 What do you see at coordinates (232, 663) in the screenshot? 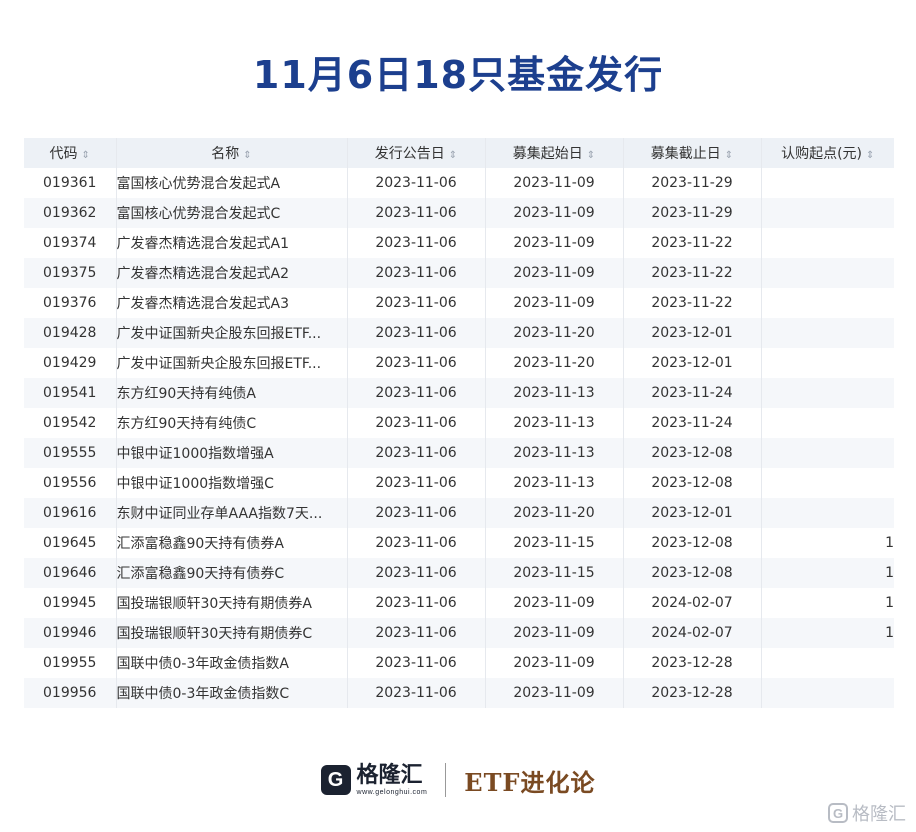
I see `fund-name-cell: 国联中债0-3年政金债指数A` at bounding box center [232, 663].